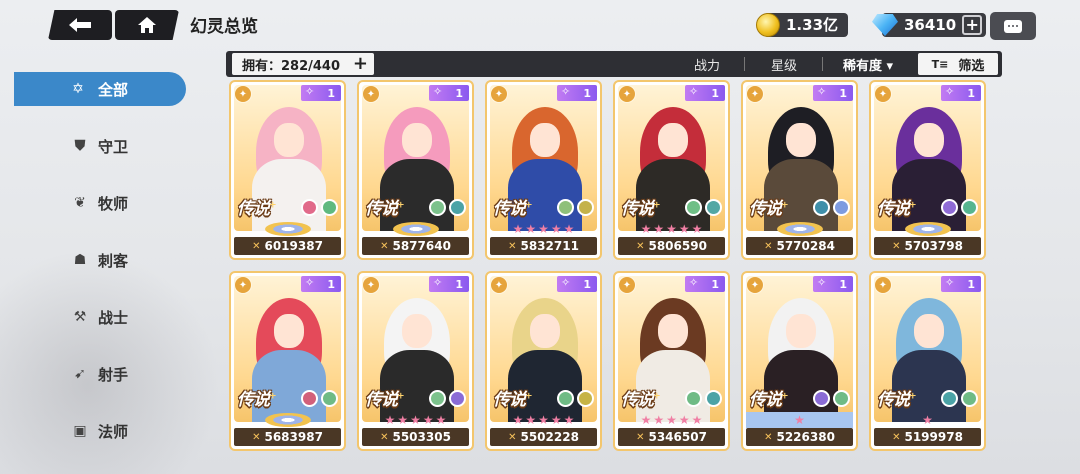  What do you see at coordinates (543, 170) in the screenshot?
I see `hero-card: ✦ ✧ 1 传说+ ★ ★ ★ ★ ★ ✕ 5832711` at bounding box center [543, 170].